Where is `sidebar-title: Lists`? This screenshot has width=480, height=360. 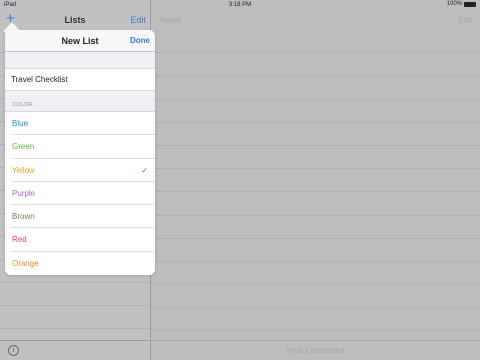 sidebar-title: Lists is located at coordinates (75, 20).